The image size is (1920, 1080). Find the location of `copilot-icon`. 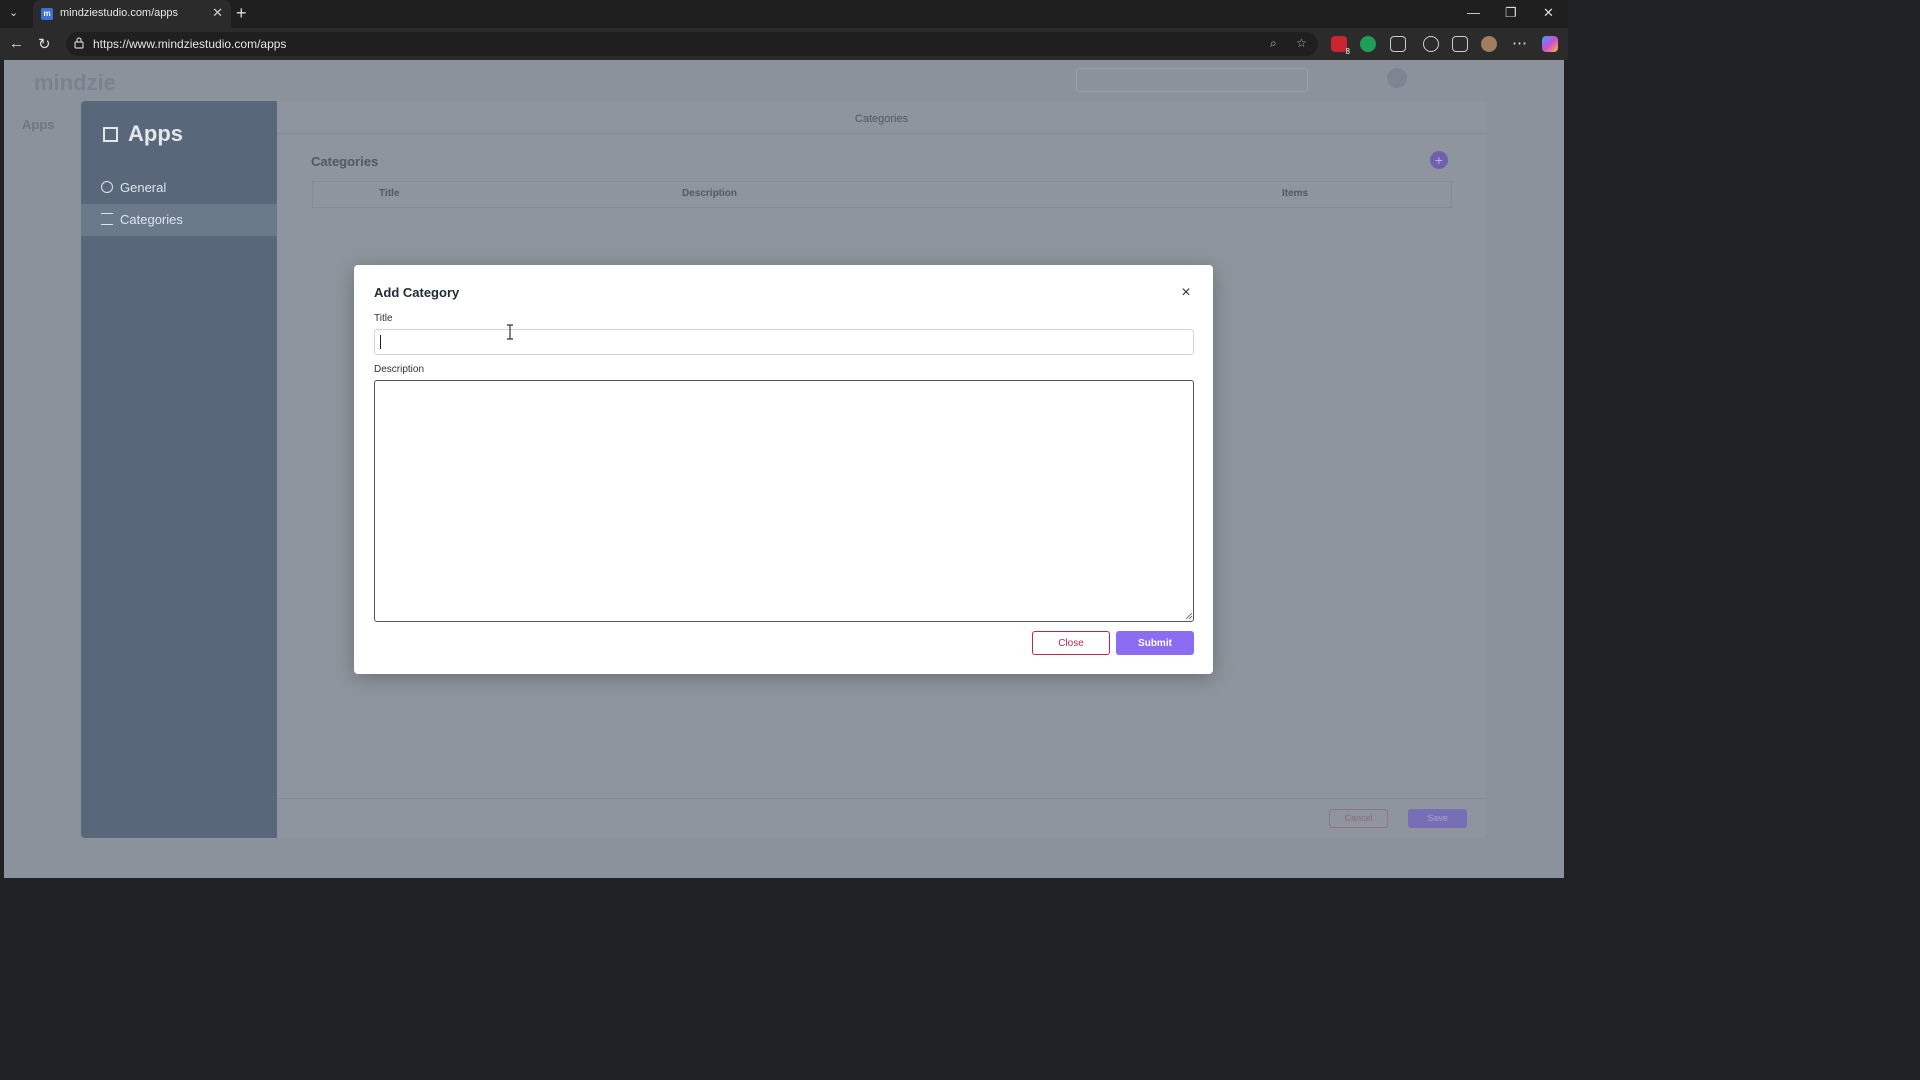

copilot-icon is located at coordinates (1550, 44).